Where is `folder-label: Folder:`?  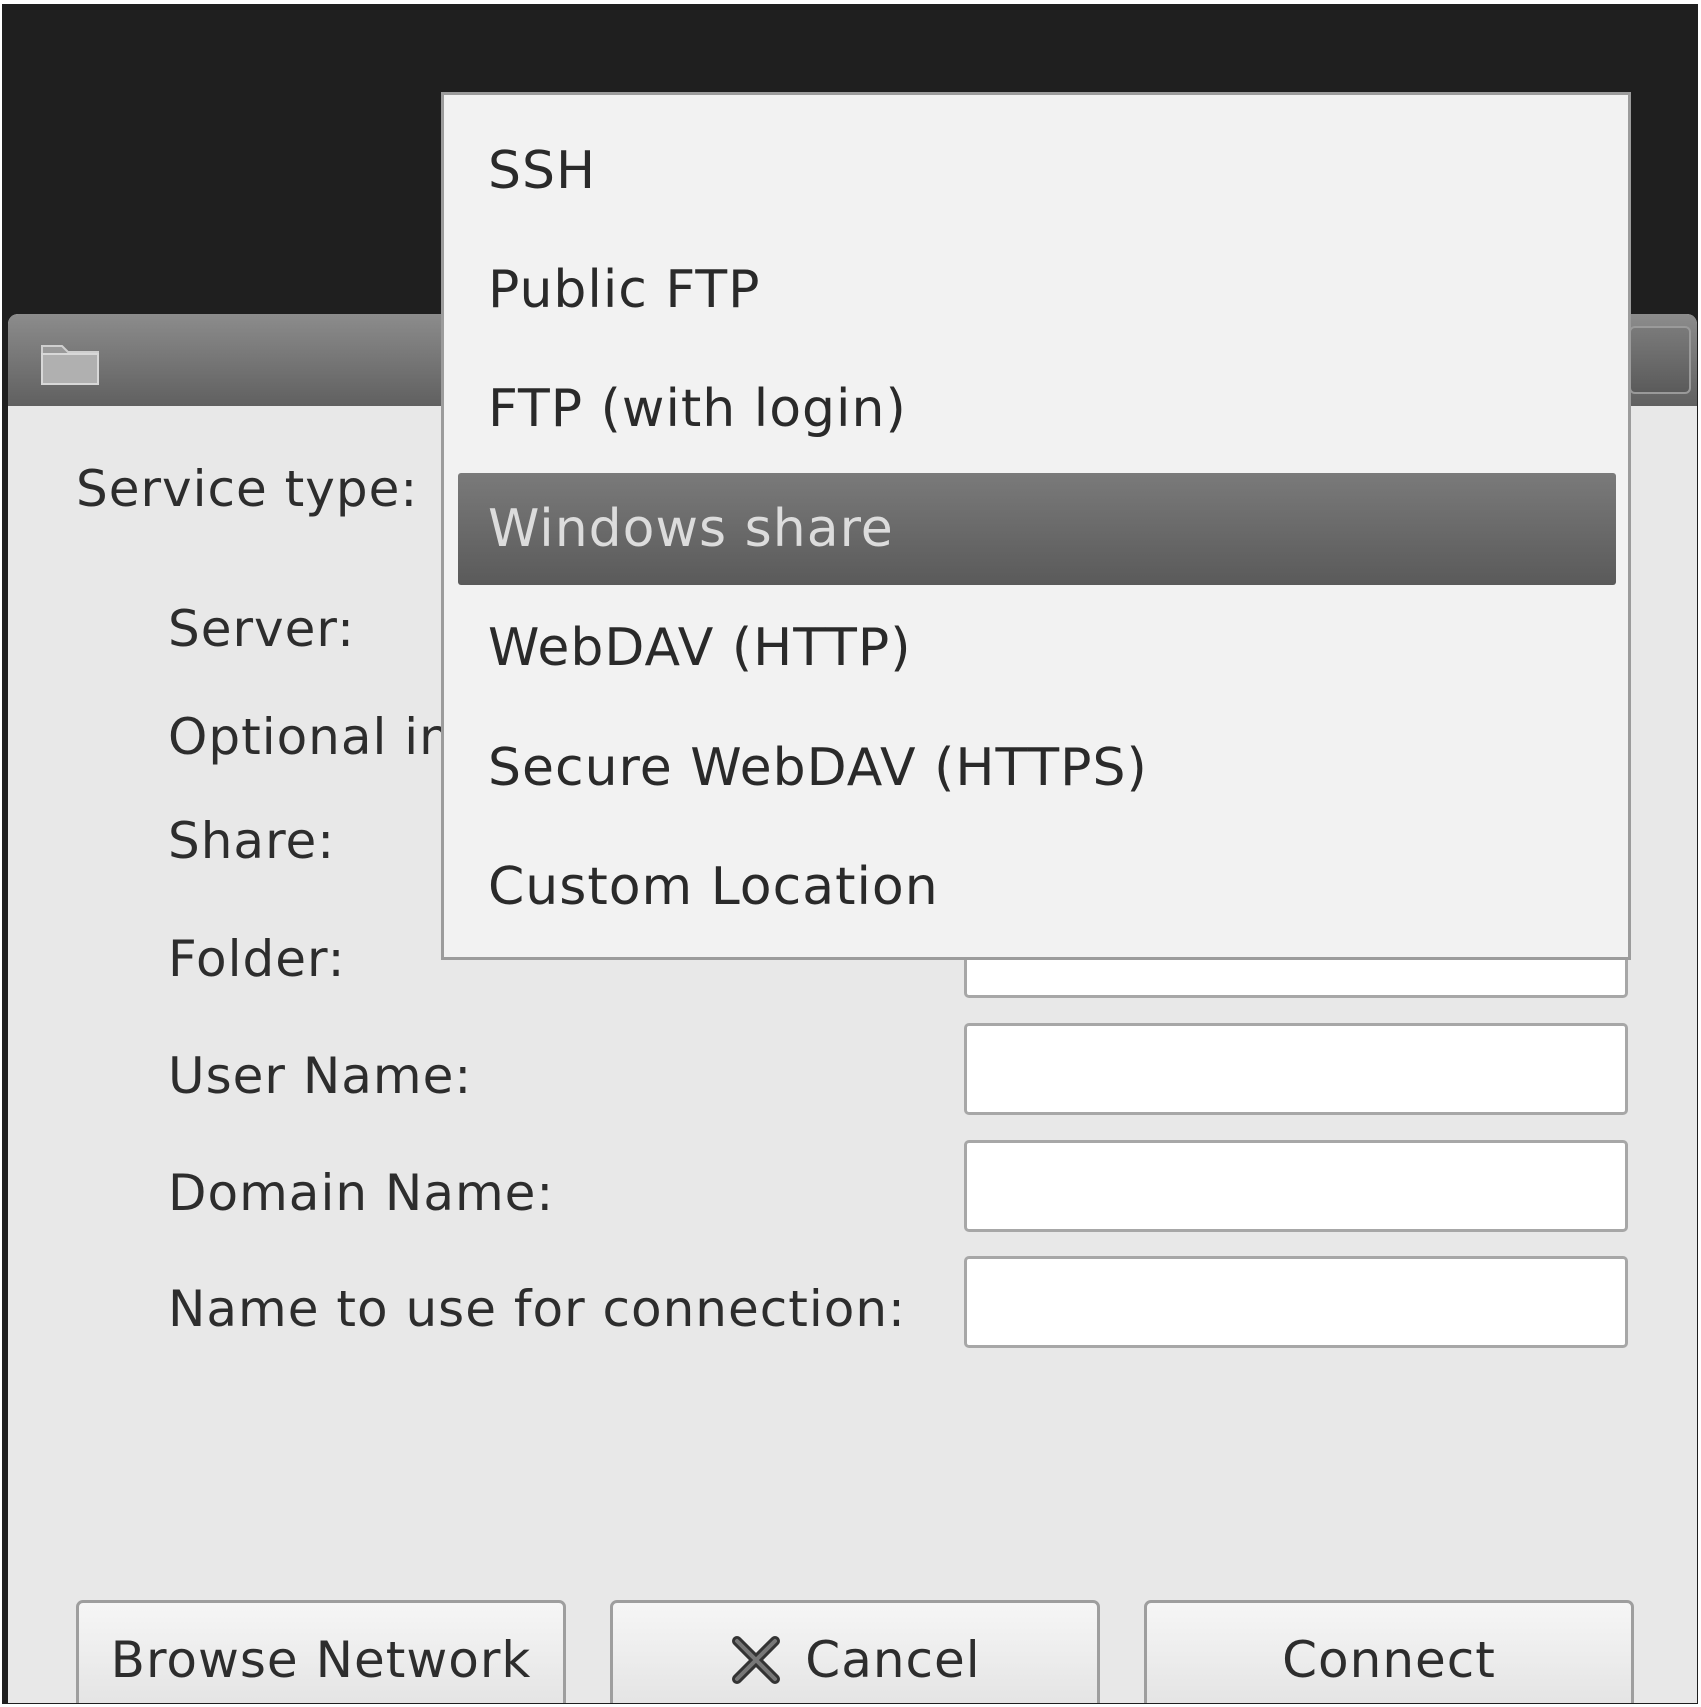
folder-label: Folder: is located at coordinates (257, 959).